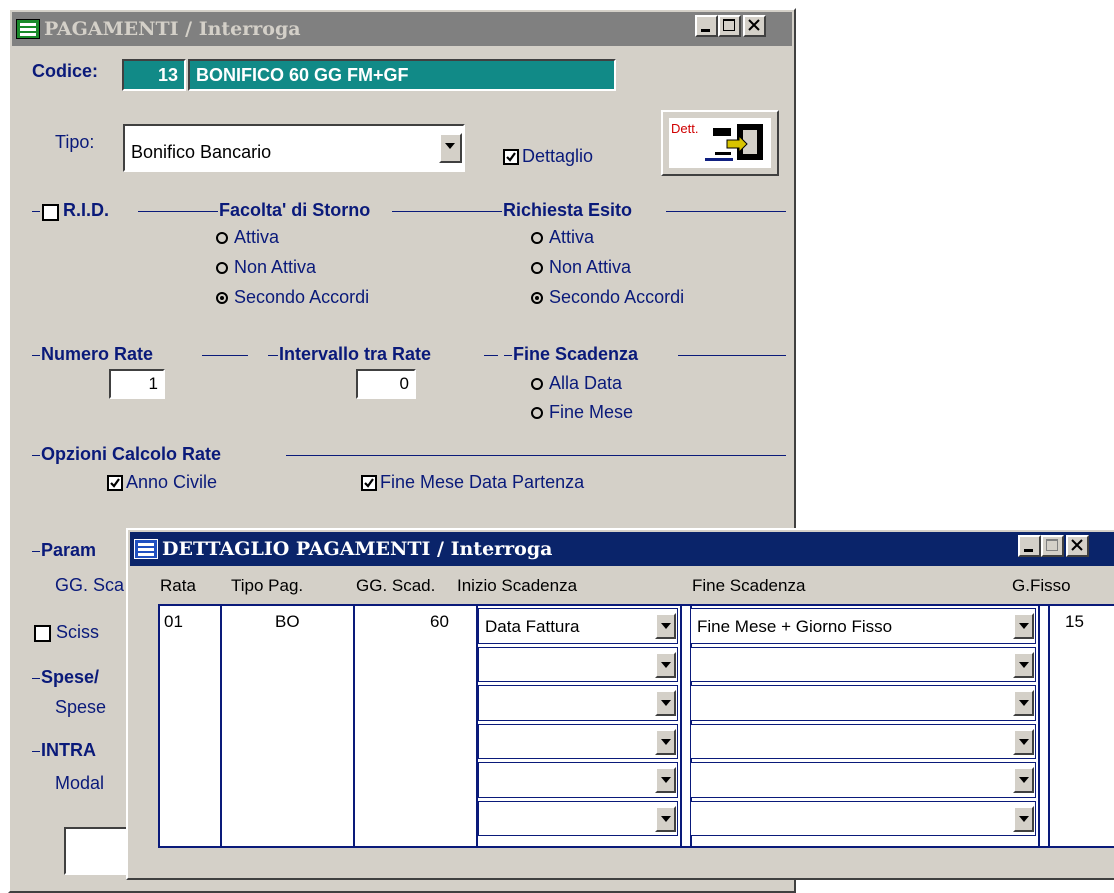 This screenshot has width=1114, height=893. Describe the element at coordinates (137, 384) in the screenshot. I see `numero-rate-input: 1` at that location.